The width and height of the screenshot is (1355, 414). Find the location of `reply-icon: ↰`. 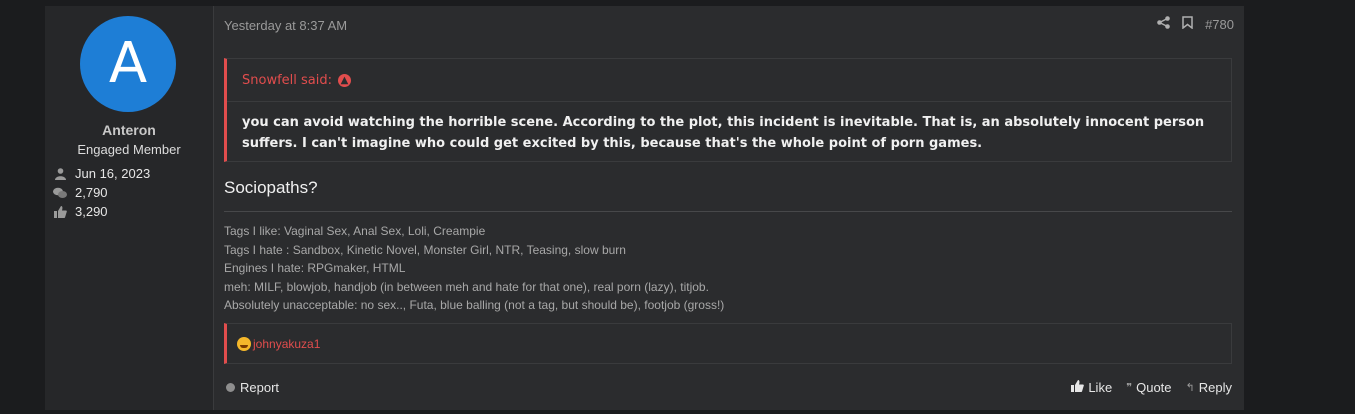

reply-icon: ↰ is located at coordinates (1190, 388).